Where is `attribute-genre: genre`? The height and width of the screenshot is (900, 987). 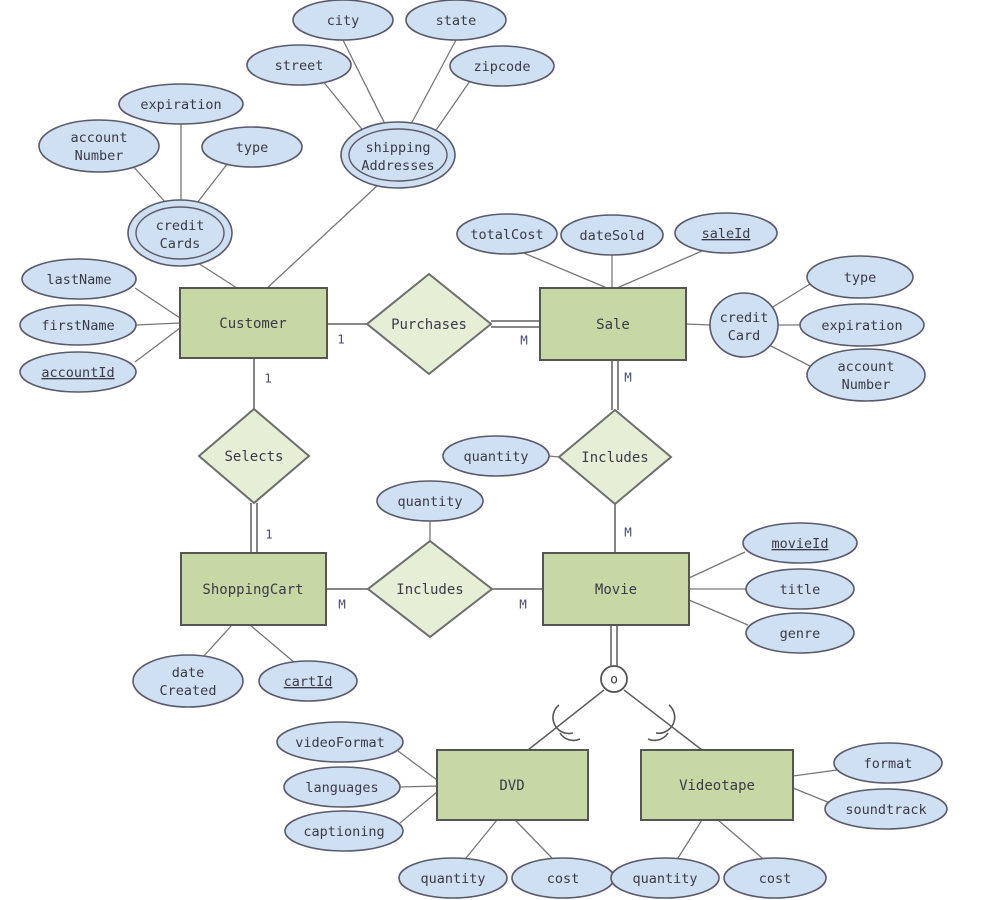 attribute-genre: genre is located at coordinates (800, 633).